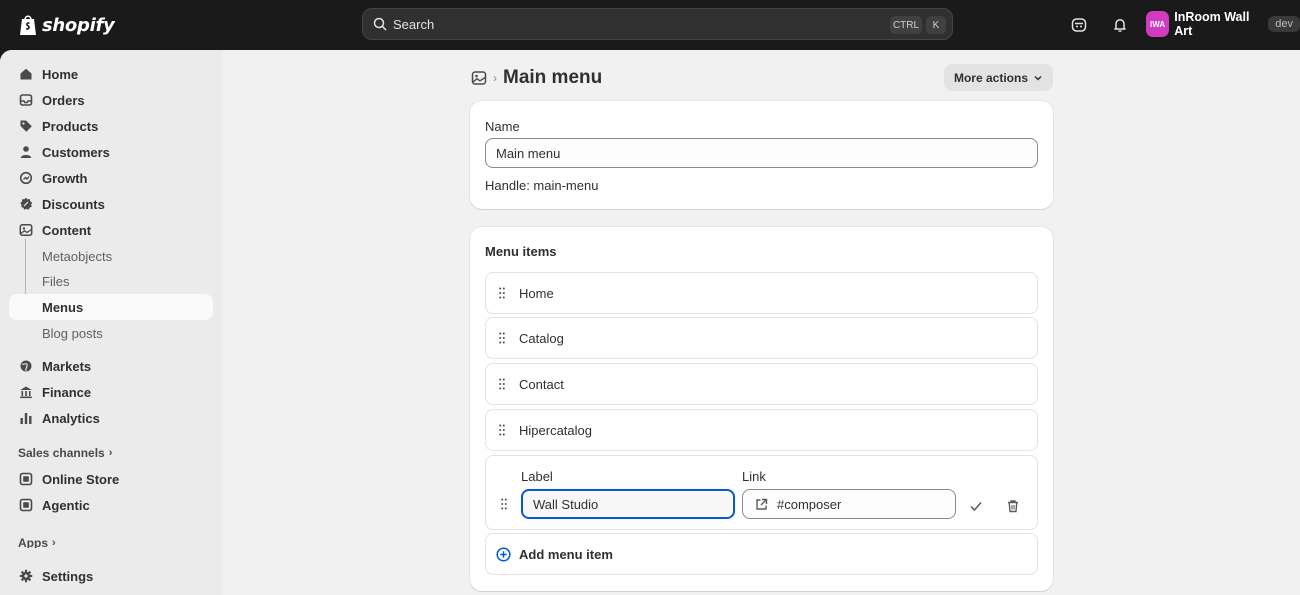 This screenshot has height=595, width=1300. Describe the element at coordinates (111, 418) in the screenshot. I see `sidebar-item-analytics: Analytics` at that location.